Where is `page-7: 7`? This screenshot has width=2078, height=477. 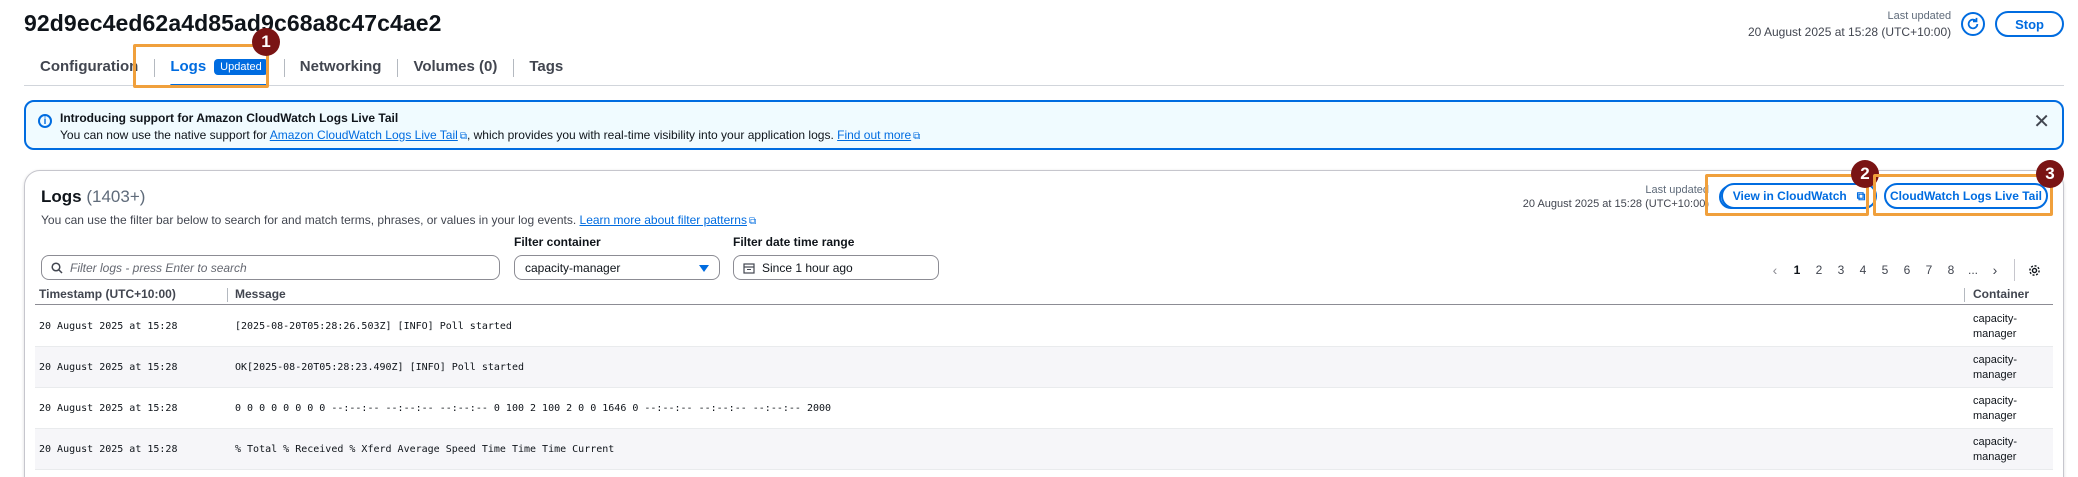
page-7: 7 is located at coordinates (1929, 270).